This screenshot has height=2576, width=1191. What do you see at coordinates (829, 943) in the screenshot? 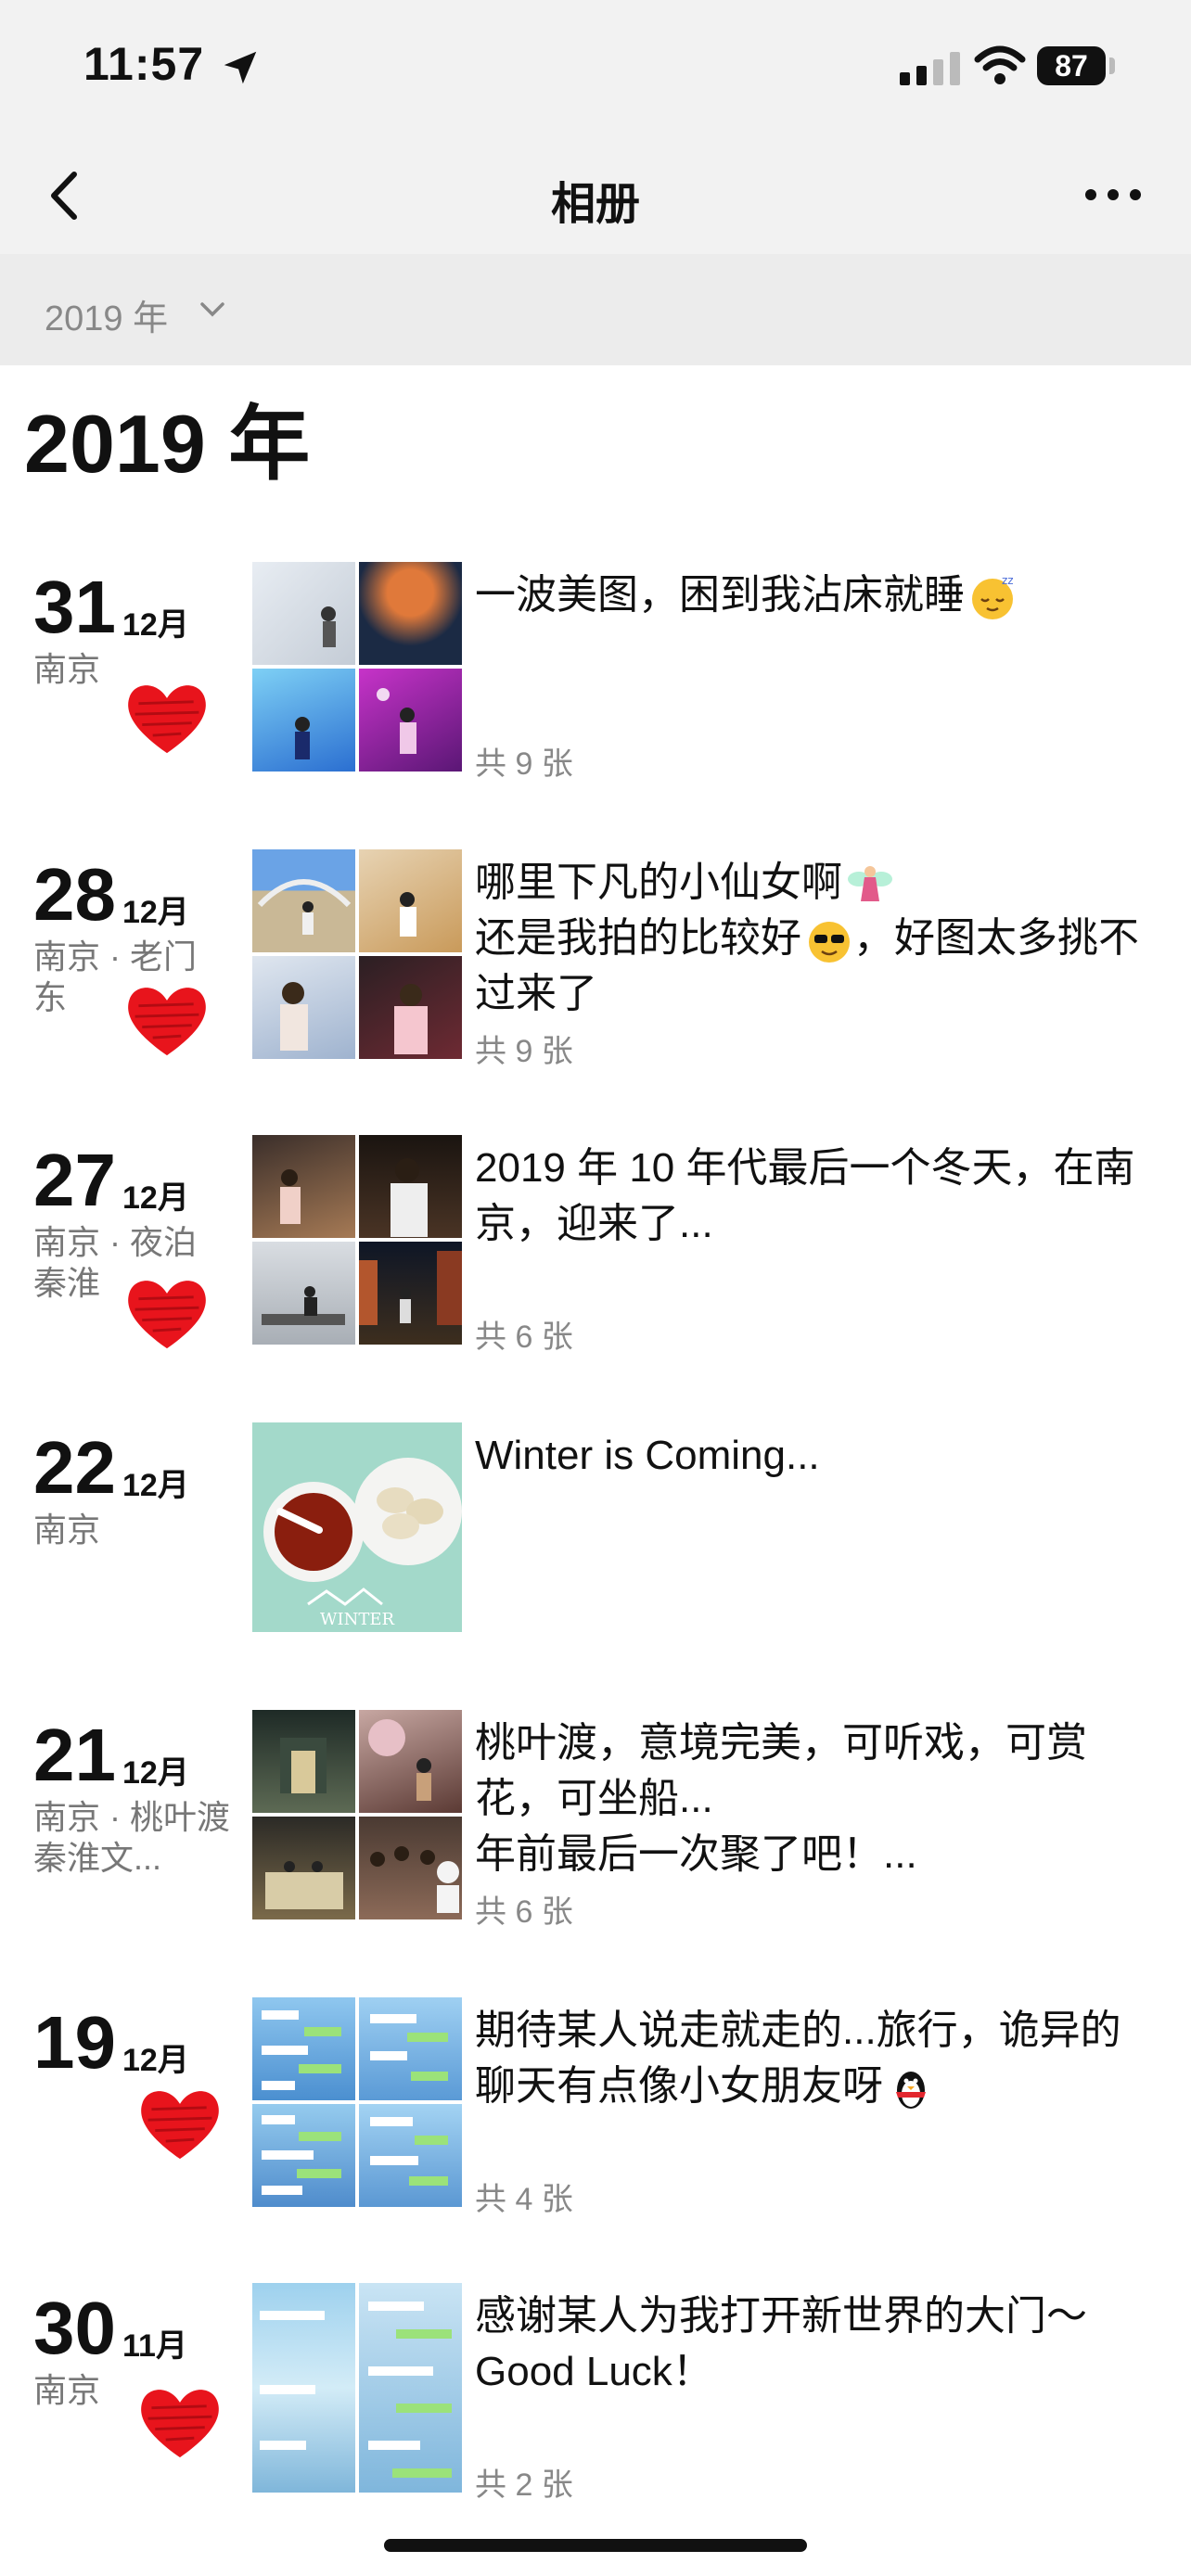
I see `sunglasses-face-emoji-icon` at bounding box center [829, 943].